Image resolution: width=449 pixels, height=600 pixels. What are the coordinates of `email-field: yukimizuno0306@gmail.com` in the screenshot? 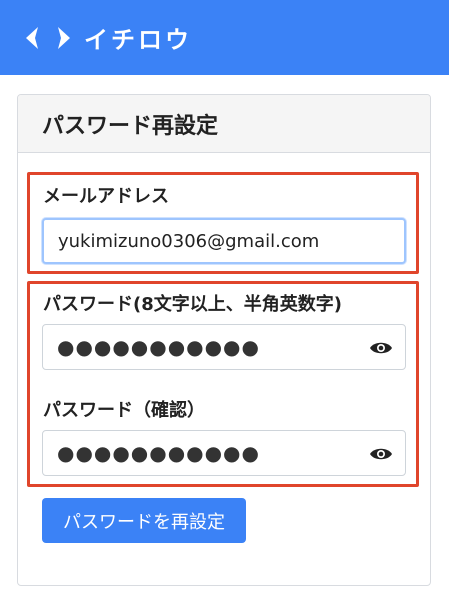 It's located at (224, 241).